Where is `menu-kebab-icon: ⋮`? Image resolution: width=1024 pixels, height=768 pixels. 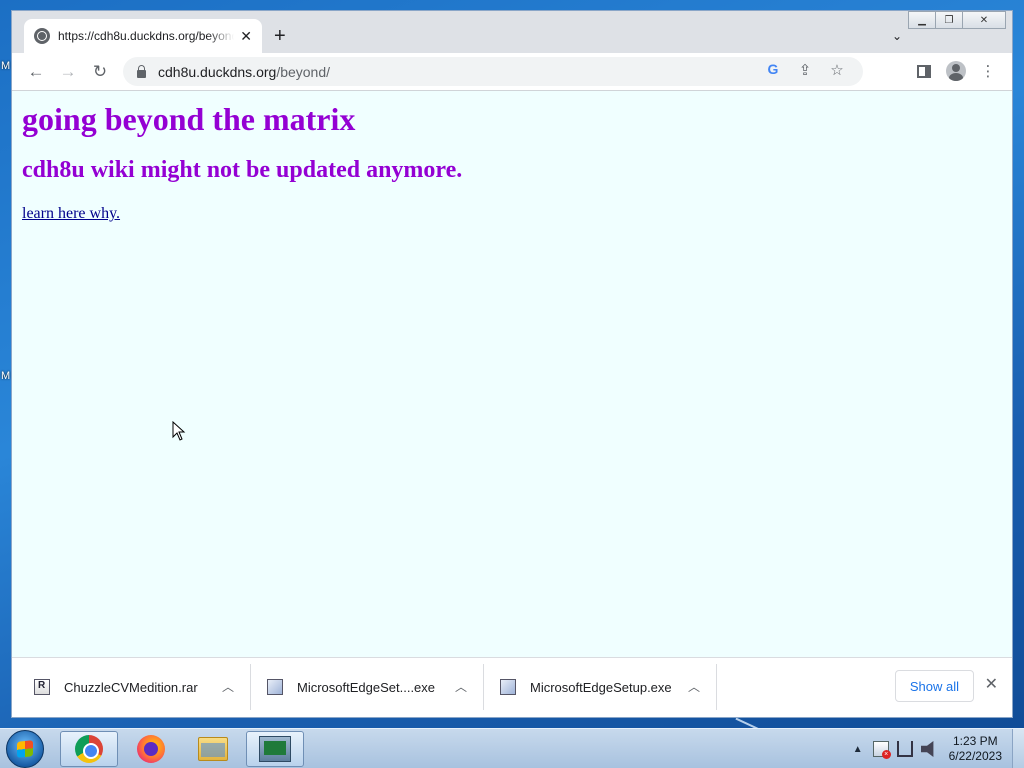
menu-kebab-icon: ⋮ is located at coordinates (988, 71).